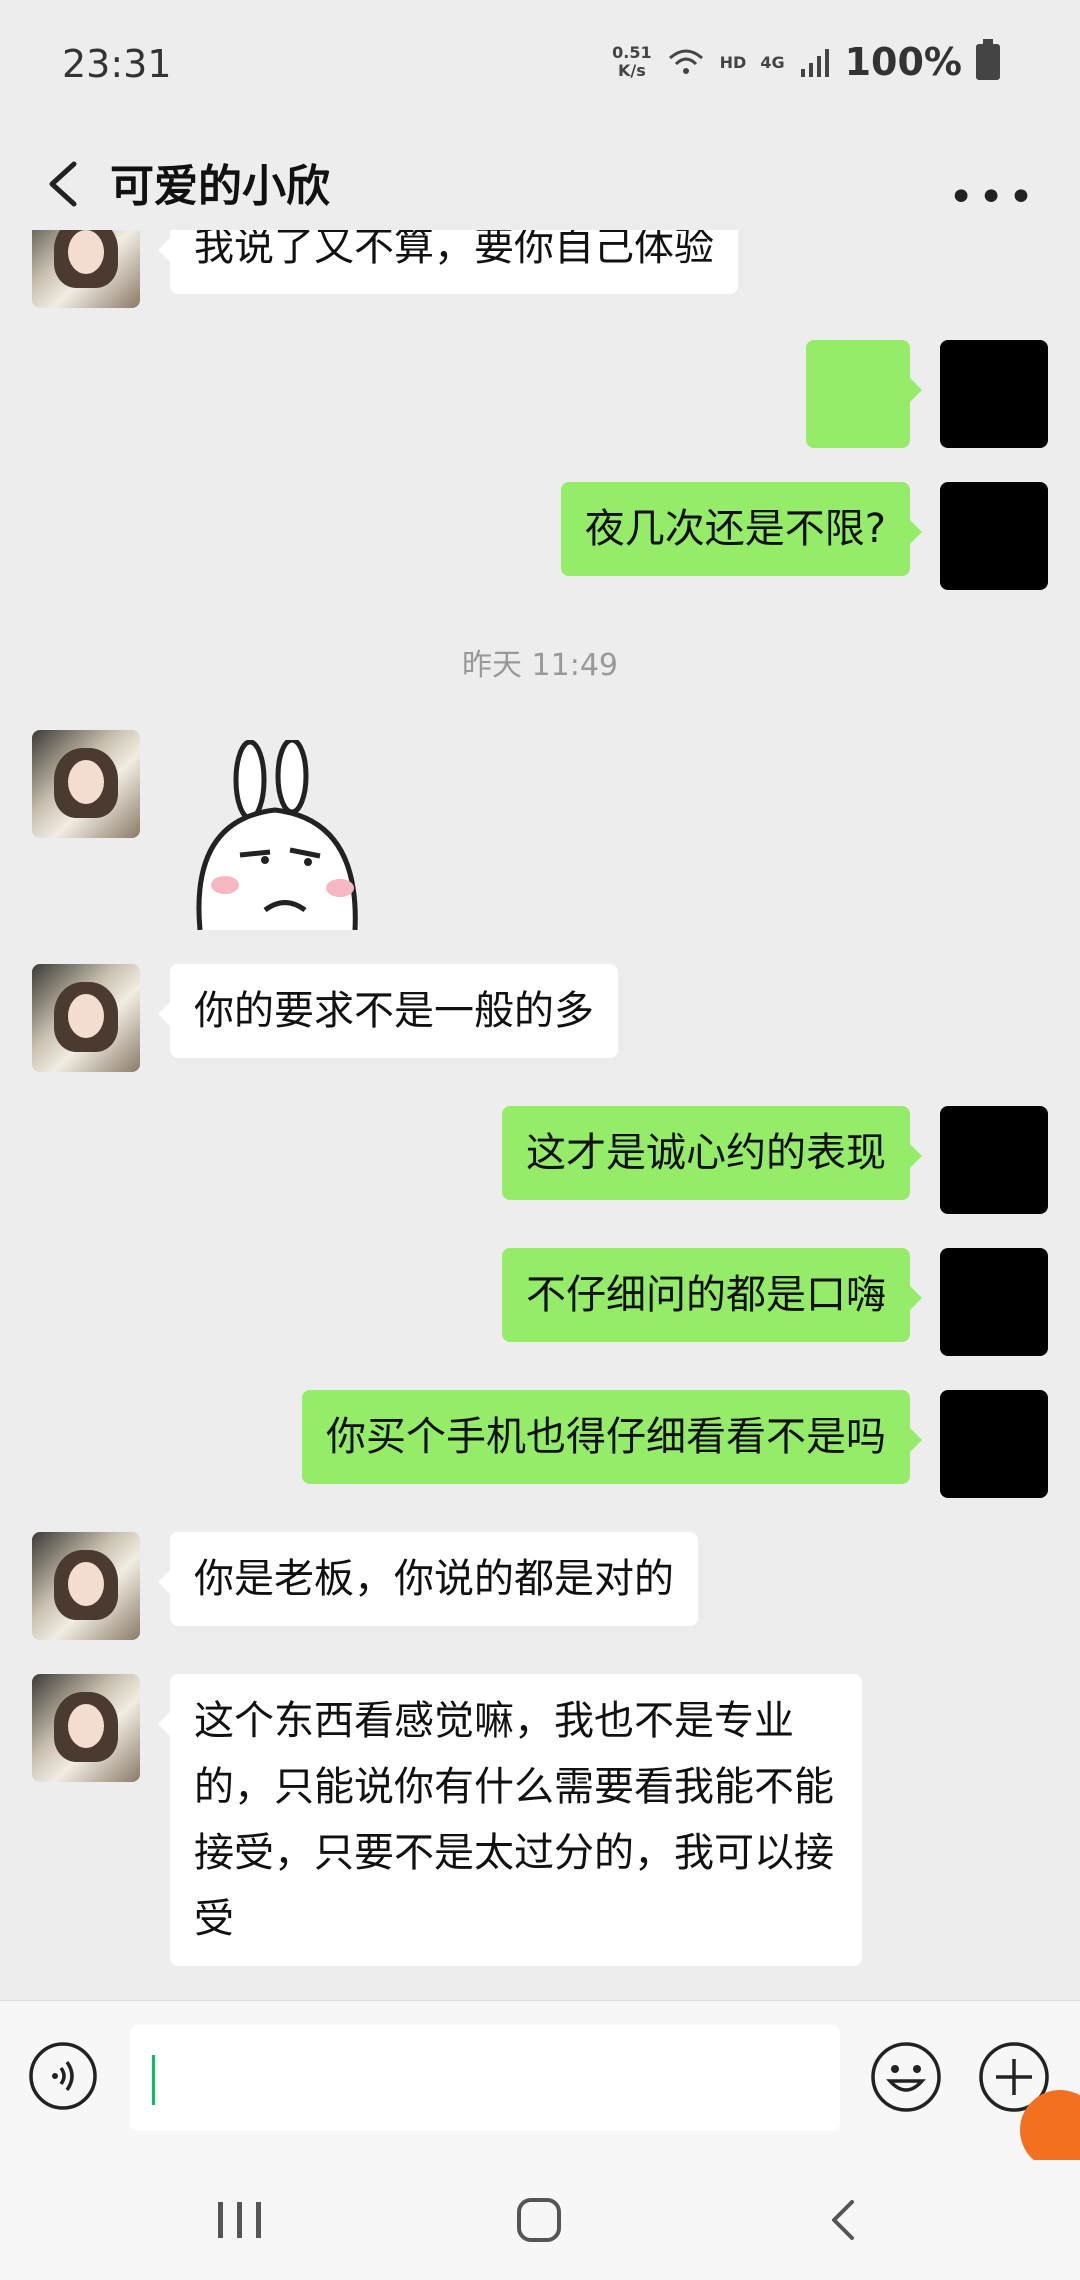 Image resolution: width=1080 pixels, height=2280 pixels. Describe the element at coordinates (240, 2220) in the screenshot. I see `nav-recent-icon` at that location.